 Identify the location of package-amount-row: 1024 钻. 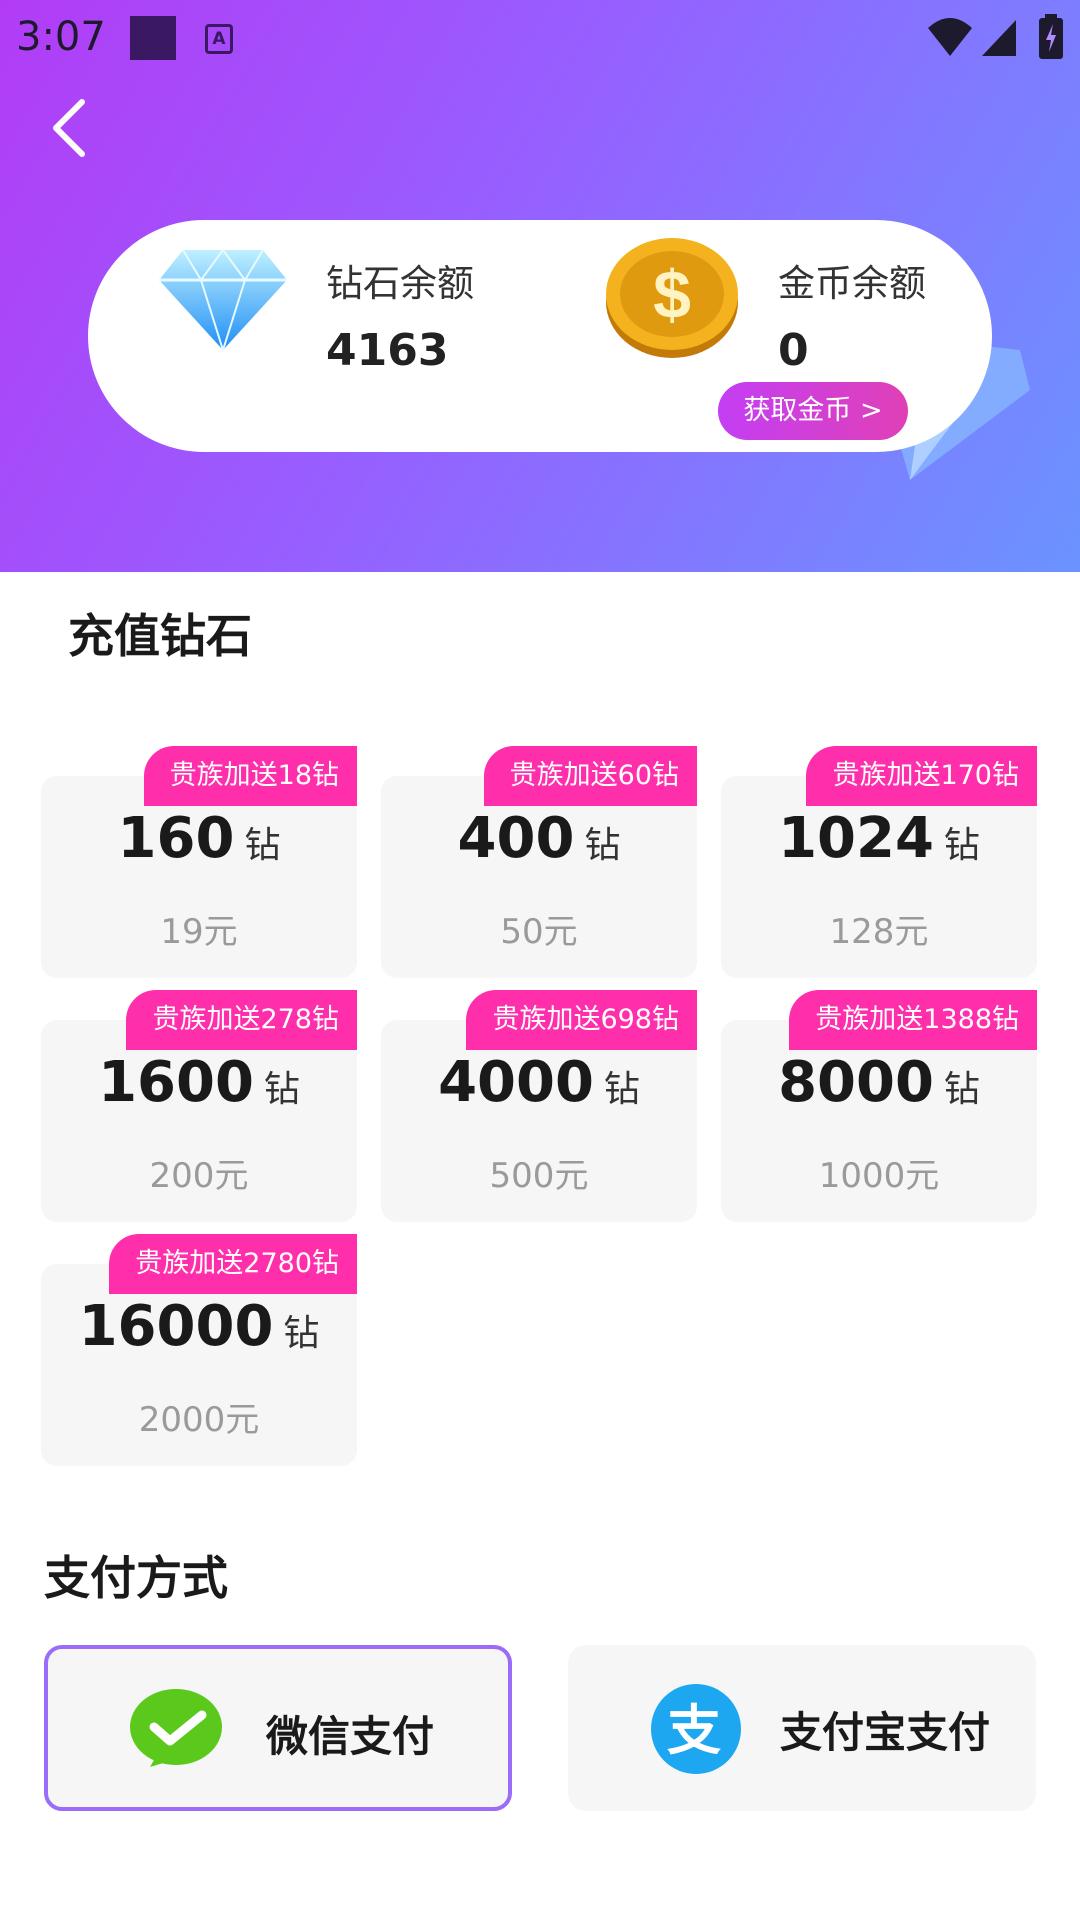
(879, 838).